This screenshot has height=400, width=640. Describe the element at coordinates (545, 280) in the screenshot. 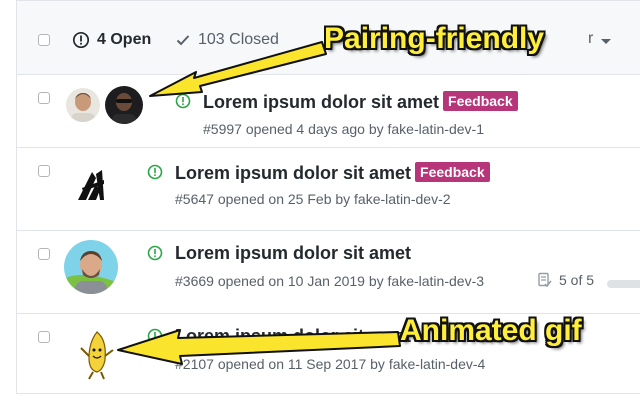

I see `checklist-icon` at that location.